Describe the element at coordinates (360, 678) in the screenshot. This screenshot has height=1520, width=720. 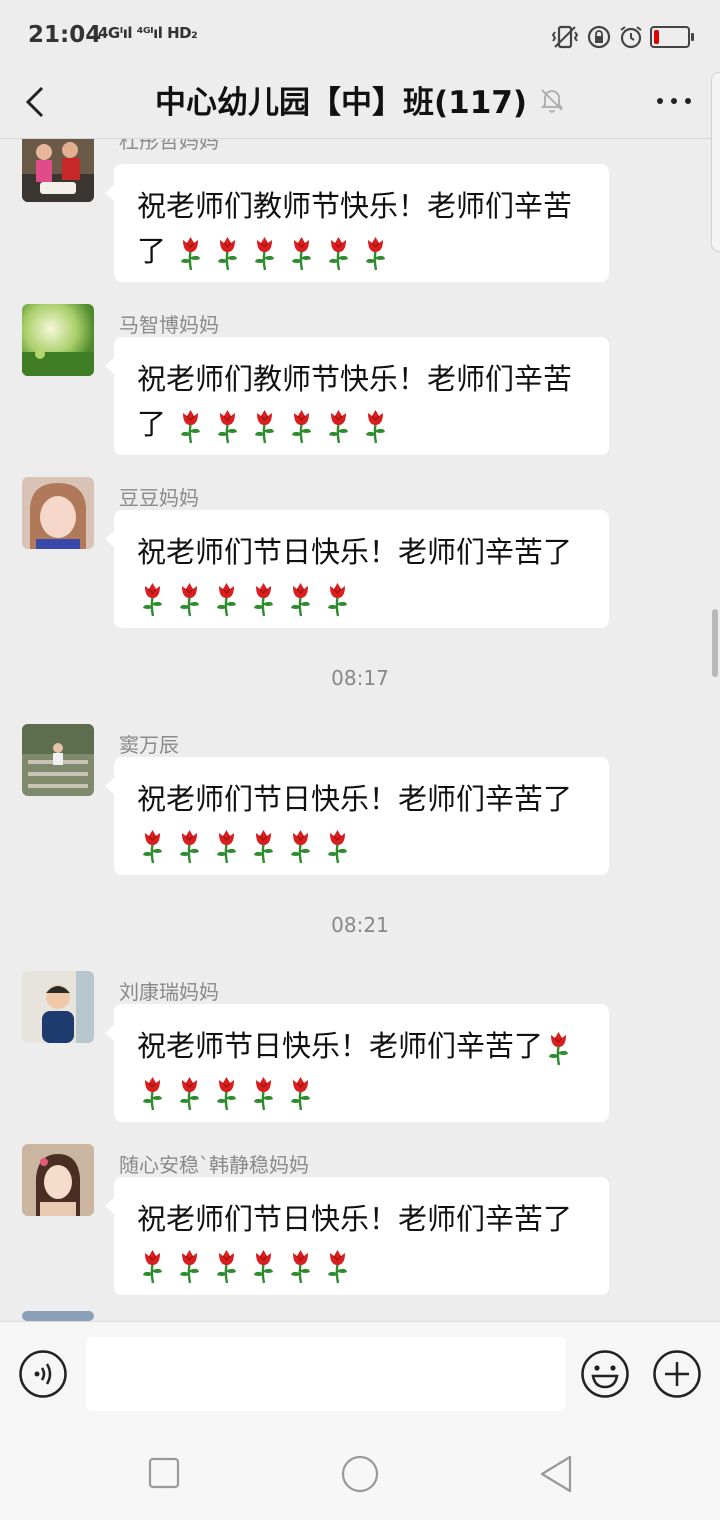
I see `timestamp: 08:17` at that location.